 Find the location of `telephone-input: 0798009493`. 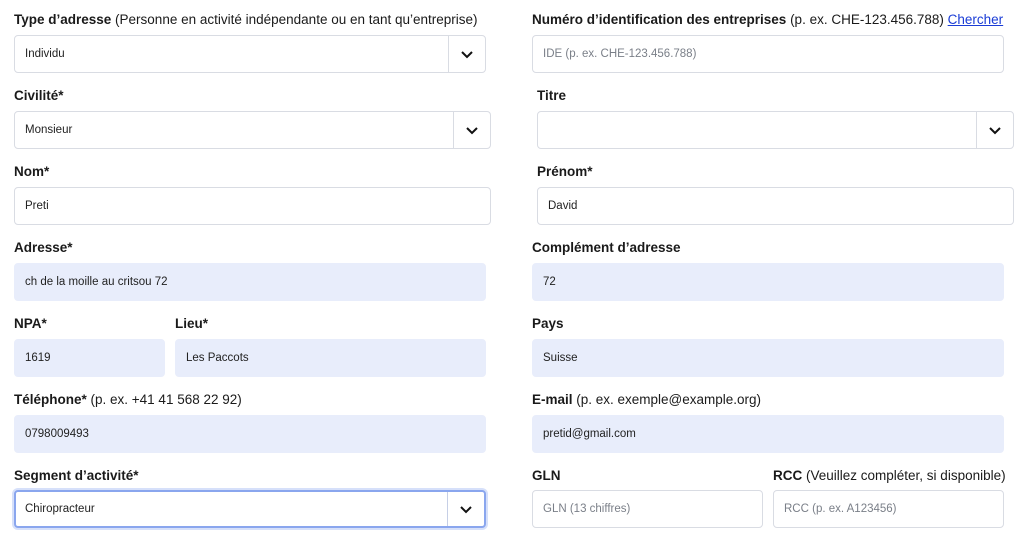

telephone-input: 0798009493 is located at coordinates (250, 434).